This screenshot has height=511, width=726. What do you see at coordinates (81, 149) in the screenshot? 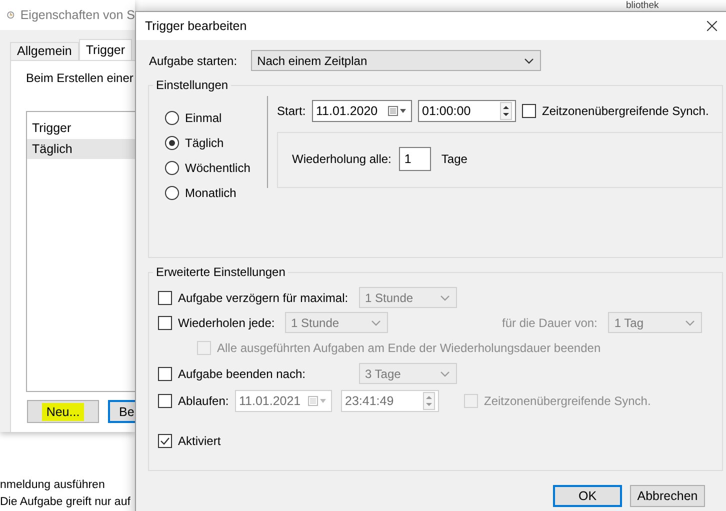
I see `list-row: Täglich` at bounding box center [81, 149].